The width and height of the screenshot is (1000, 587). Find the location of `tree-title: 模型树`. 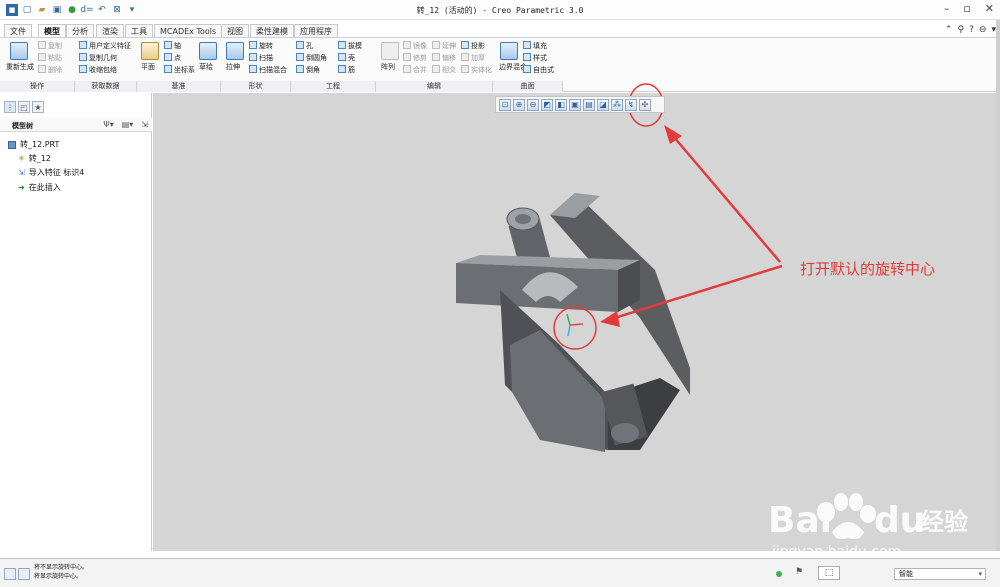

tree-title: 模型树 is located at coordinates (22, 126).